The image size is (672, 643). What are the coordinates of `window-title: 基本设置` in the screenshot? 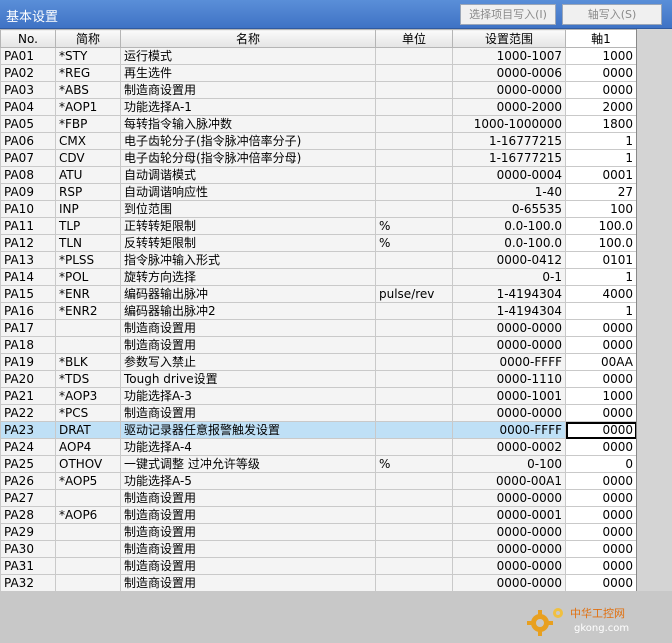 It's located at (32, 17).